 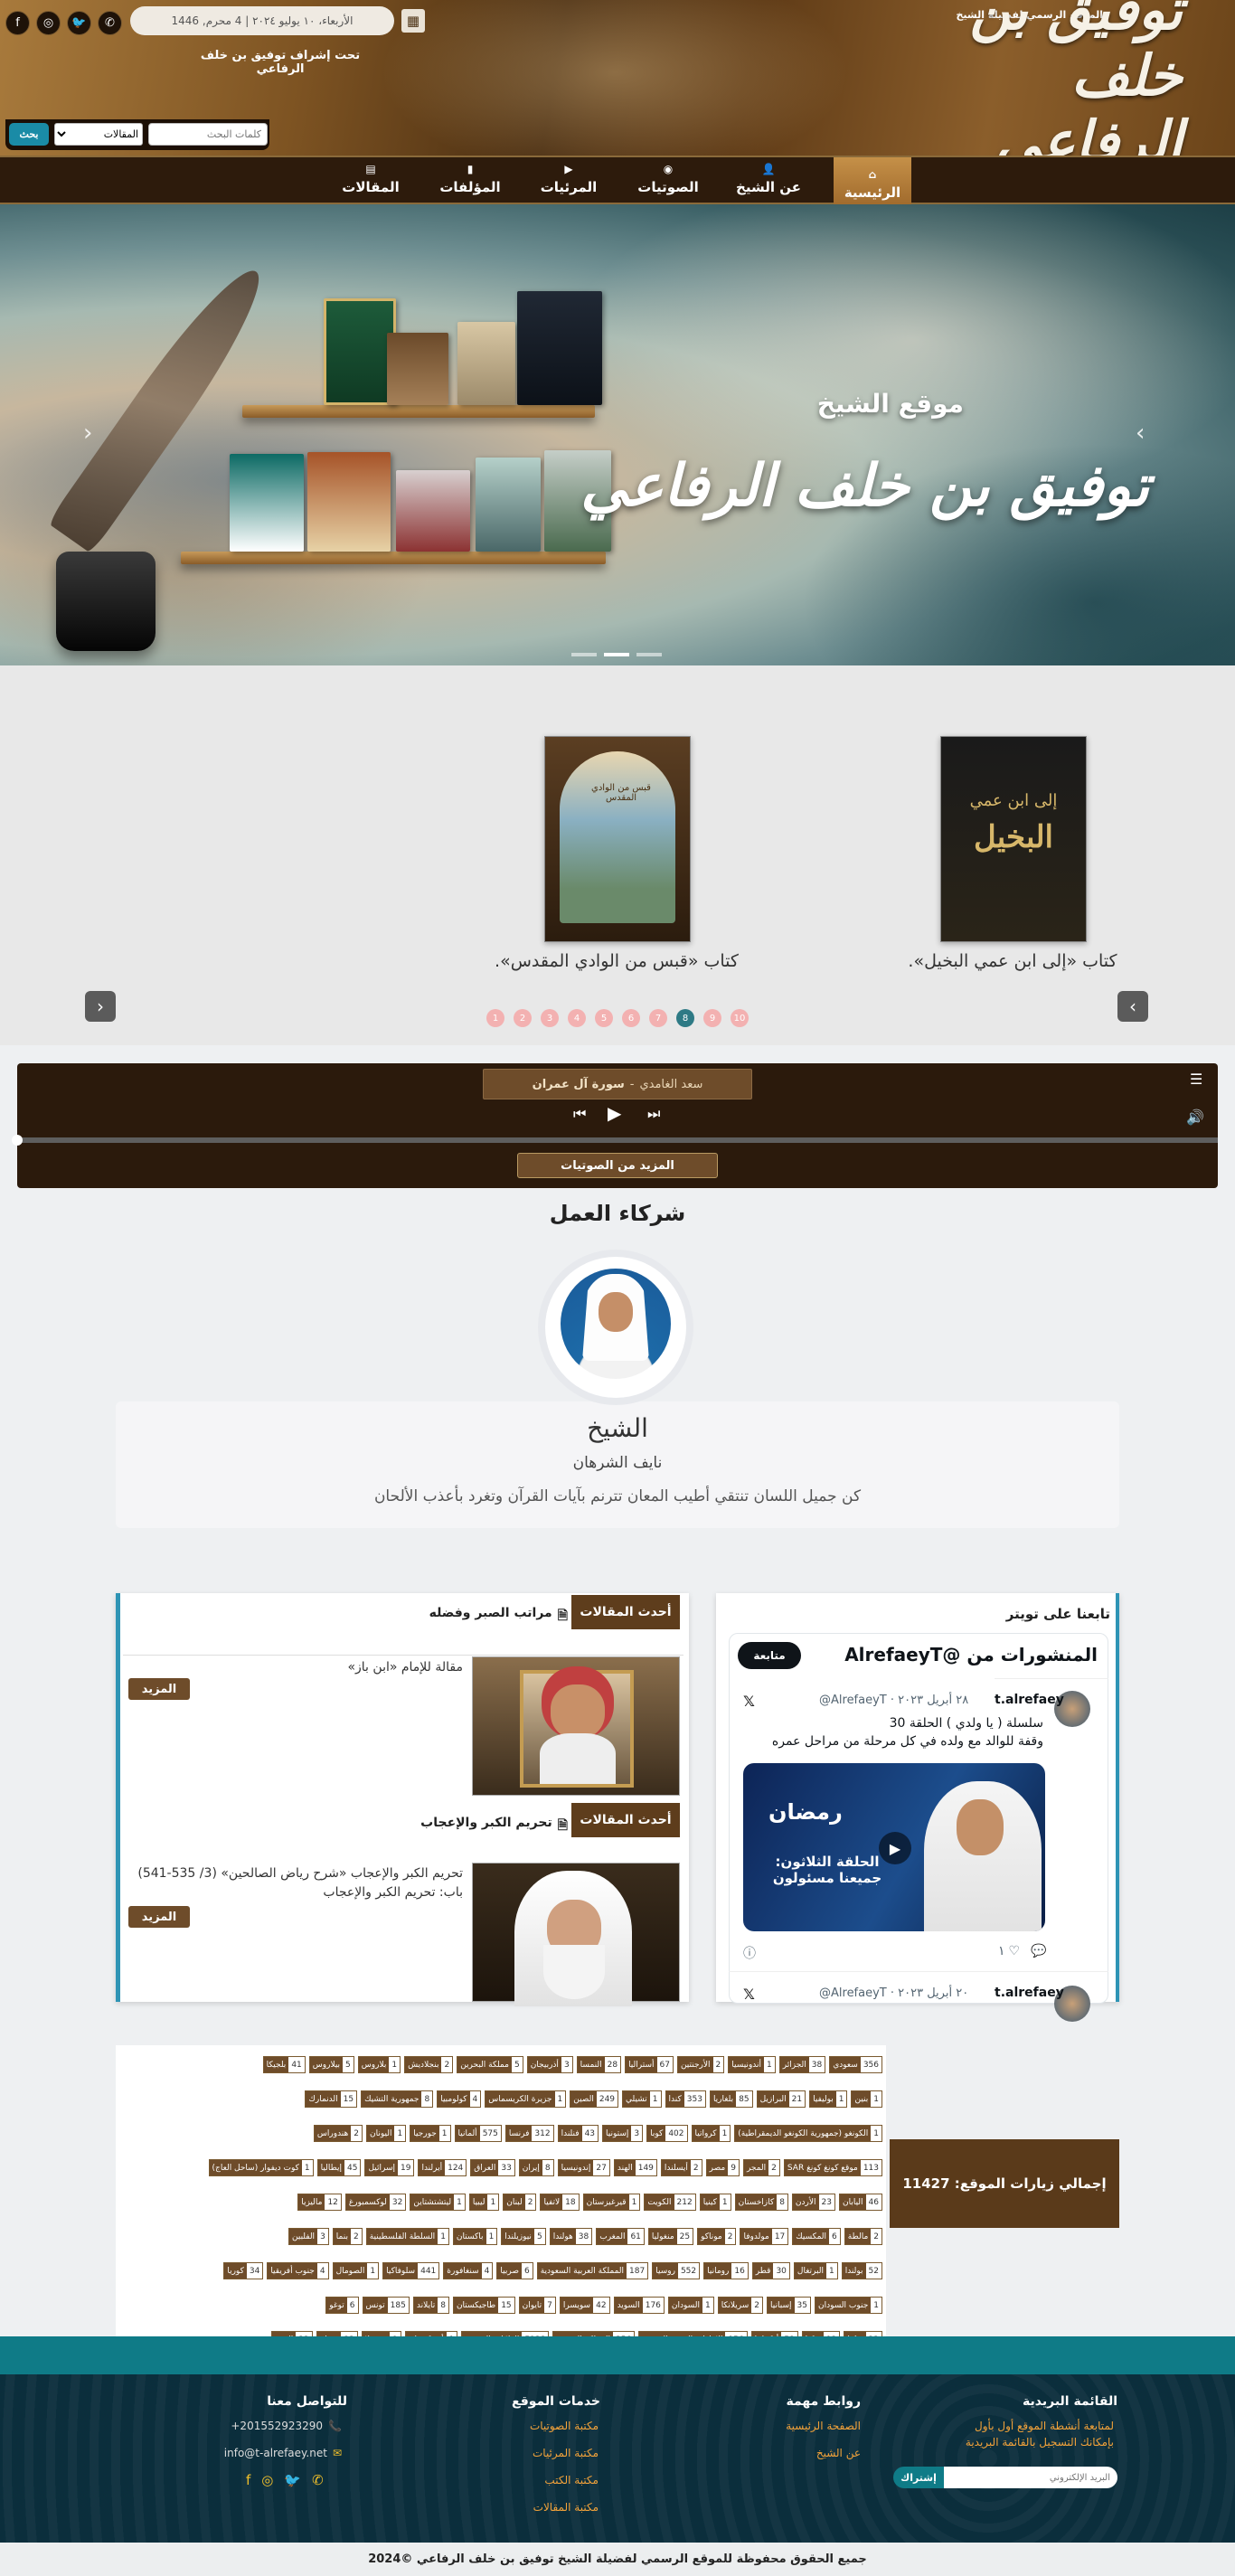 I want to click on volume-icon: 🔊, so click(x=1195, y=1117).